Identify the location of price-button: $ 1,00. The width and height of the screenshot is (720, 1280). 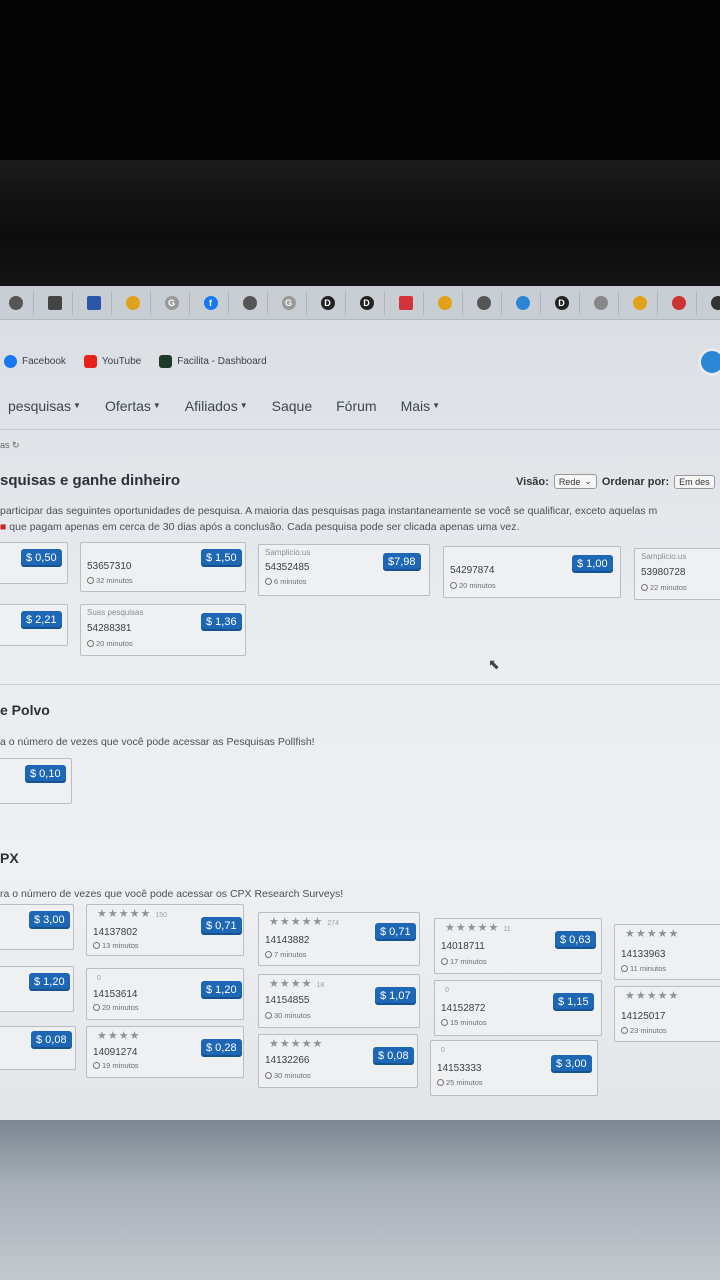
(592, 564).